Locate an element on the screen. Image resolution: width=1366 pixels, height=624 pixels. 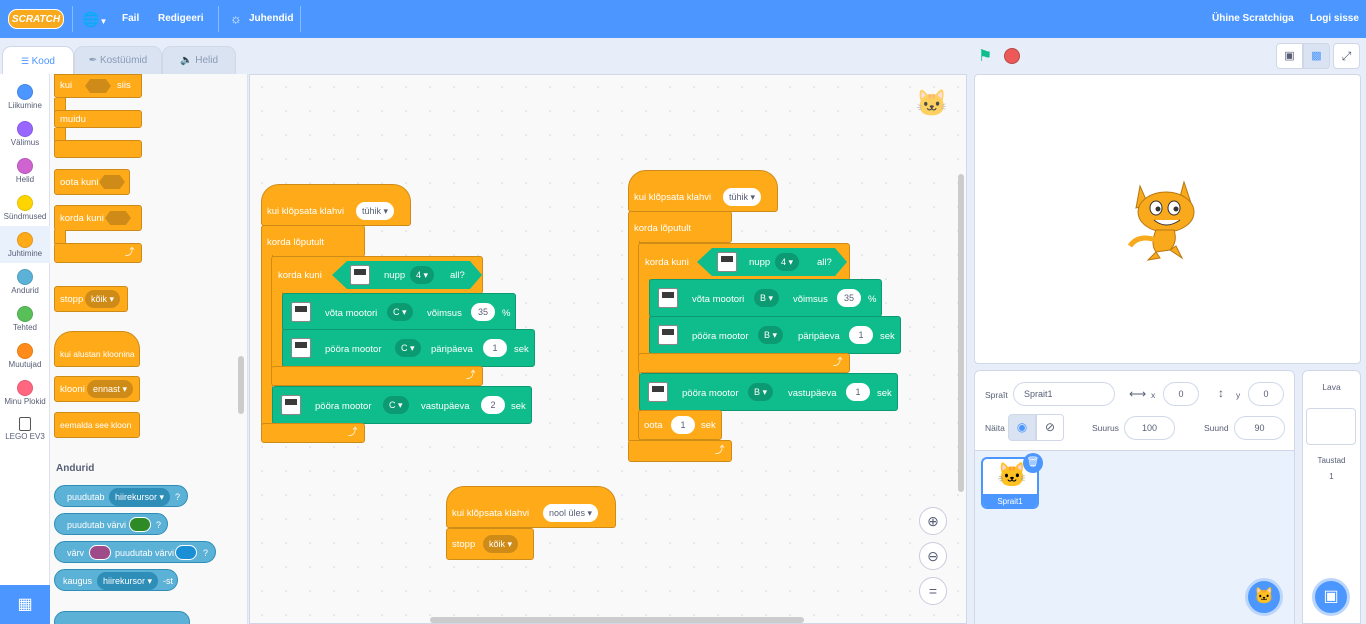
y-input: 0 is located at coordinates (1266, 394).